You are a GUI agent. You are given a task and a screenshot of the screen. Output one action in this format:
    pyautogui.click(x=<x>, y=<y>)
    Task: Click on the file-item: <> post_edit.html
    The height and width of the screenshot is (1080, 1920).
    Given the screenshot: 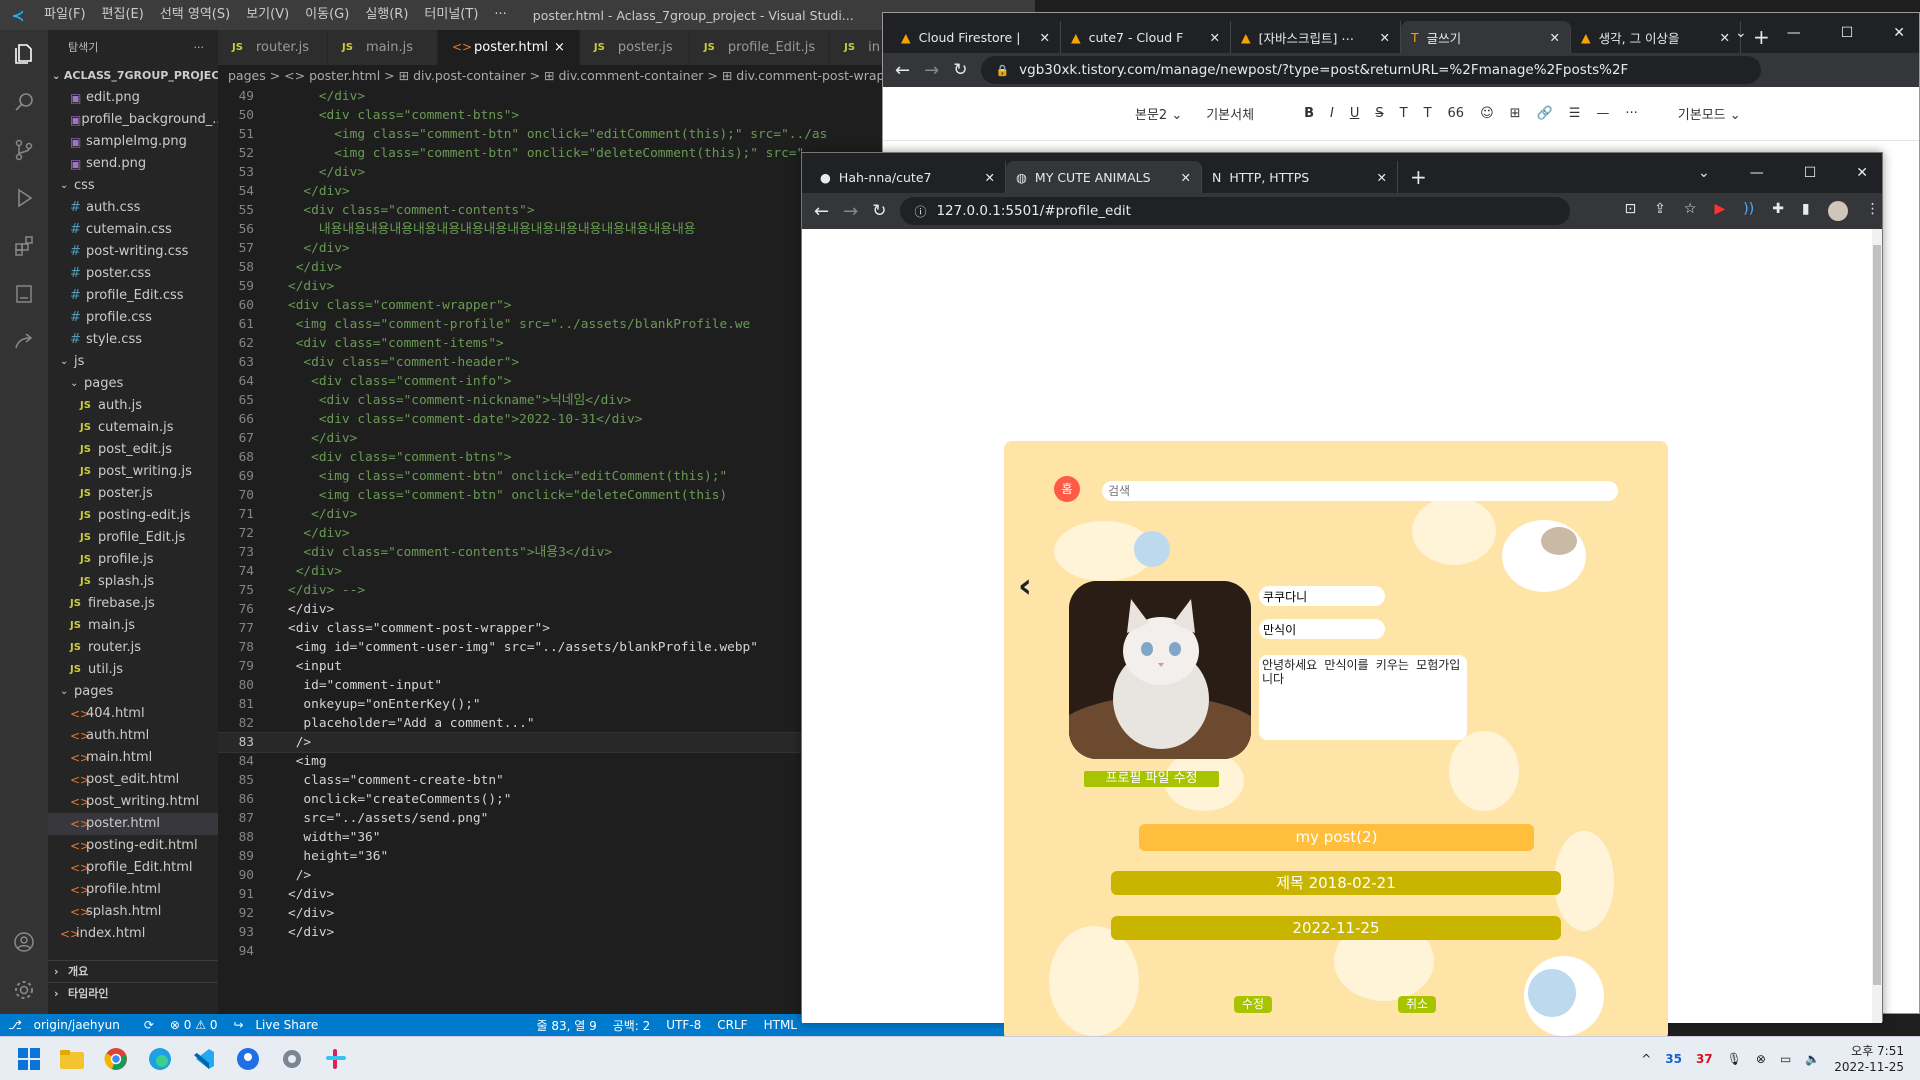 What is the action you would take?
    pyautogui.click(x=133, y=780)
    